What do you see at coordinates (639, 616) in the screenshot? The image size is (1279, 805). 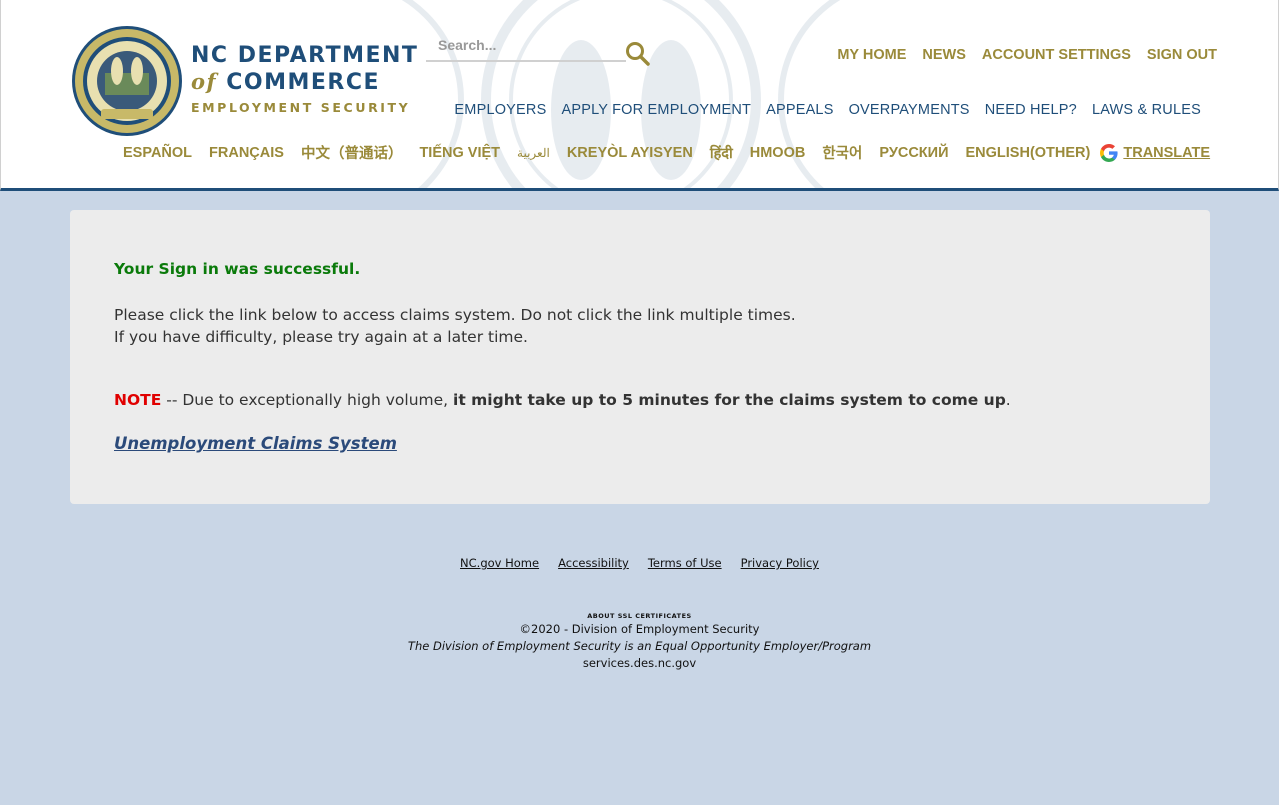 I see `ssl-certificates-link: ABOUT SSL CERTIFICATES` at bounding box center [639, 616].